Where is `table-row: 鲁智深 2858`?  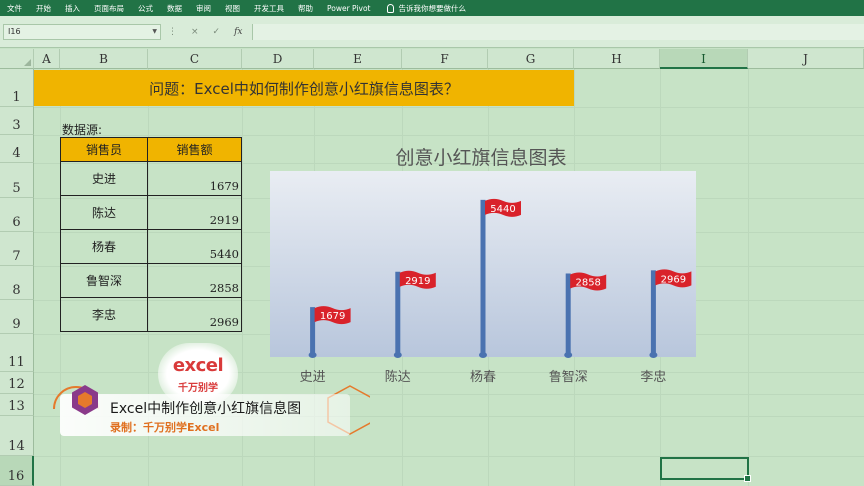
table-row: 鲁智深 2858 is located at coordinates (151, 280).